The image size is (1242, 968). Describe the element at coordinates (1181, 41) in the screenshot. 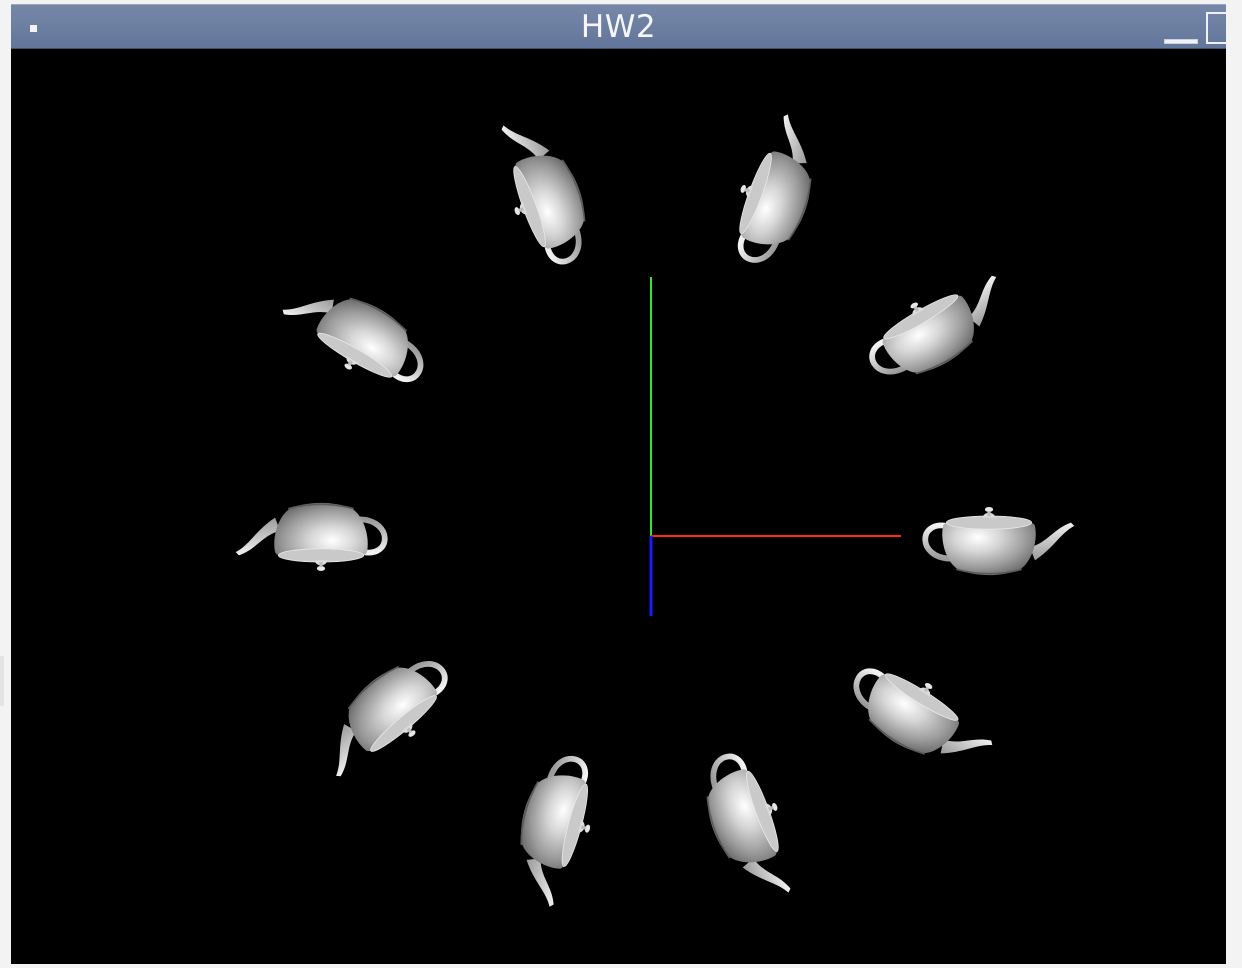

I see `minimize-button` at that location.